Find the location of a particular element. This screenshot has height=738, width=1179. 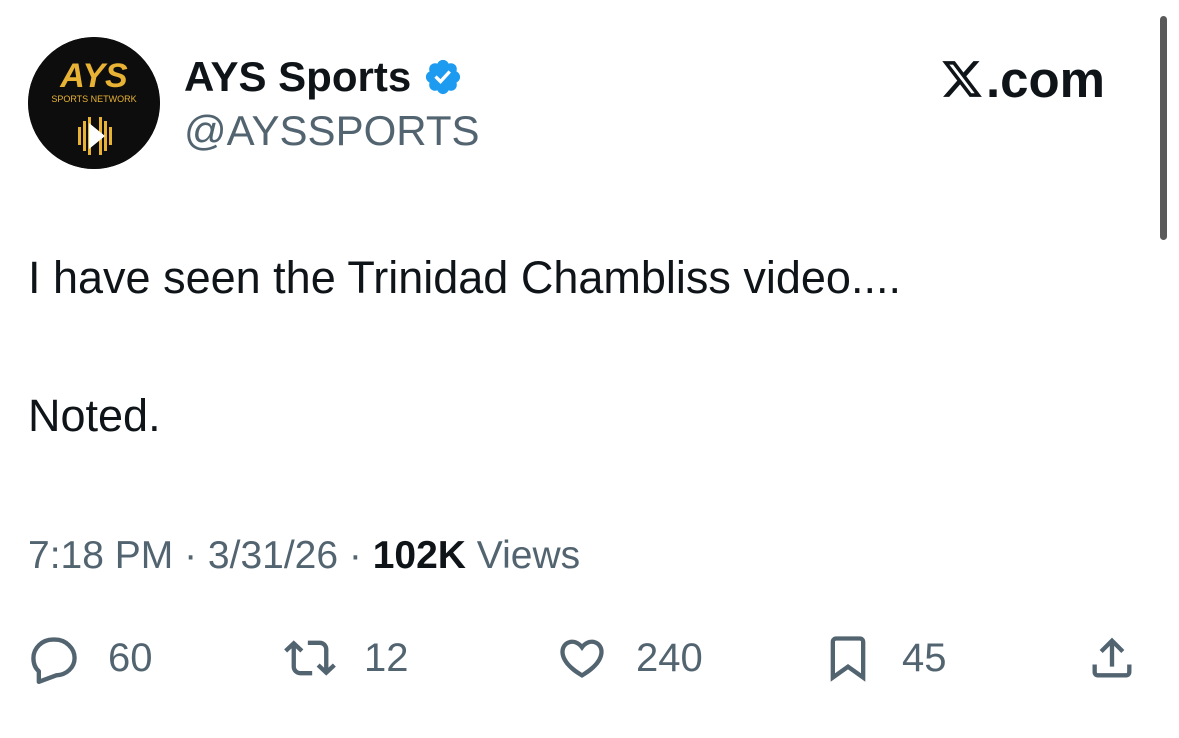

reply-count: 60 is located at coordinates (130, 657).